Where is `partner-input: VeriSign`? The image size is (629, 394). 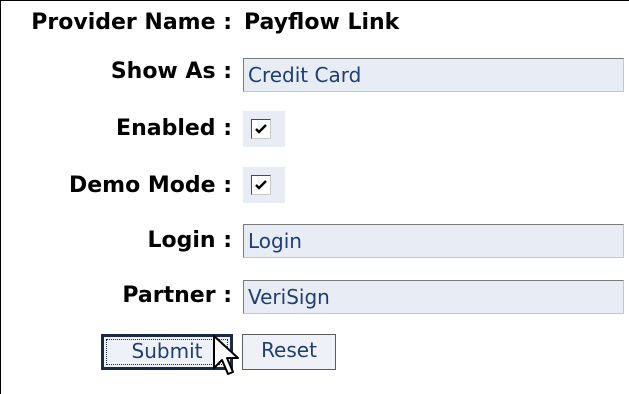
partner-input: VeriSign is located at coordinates (433, 297).